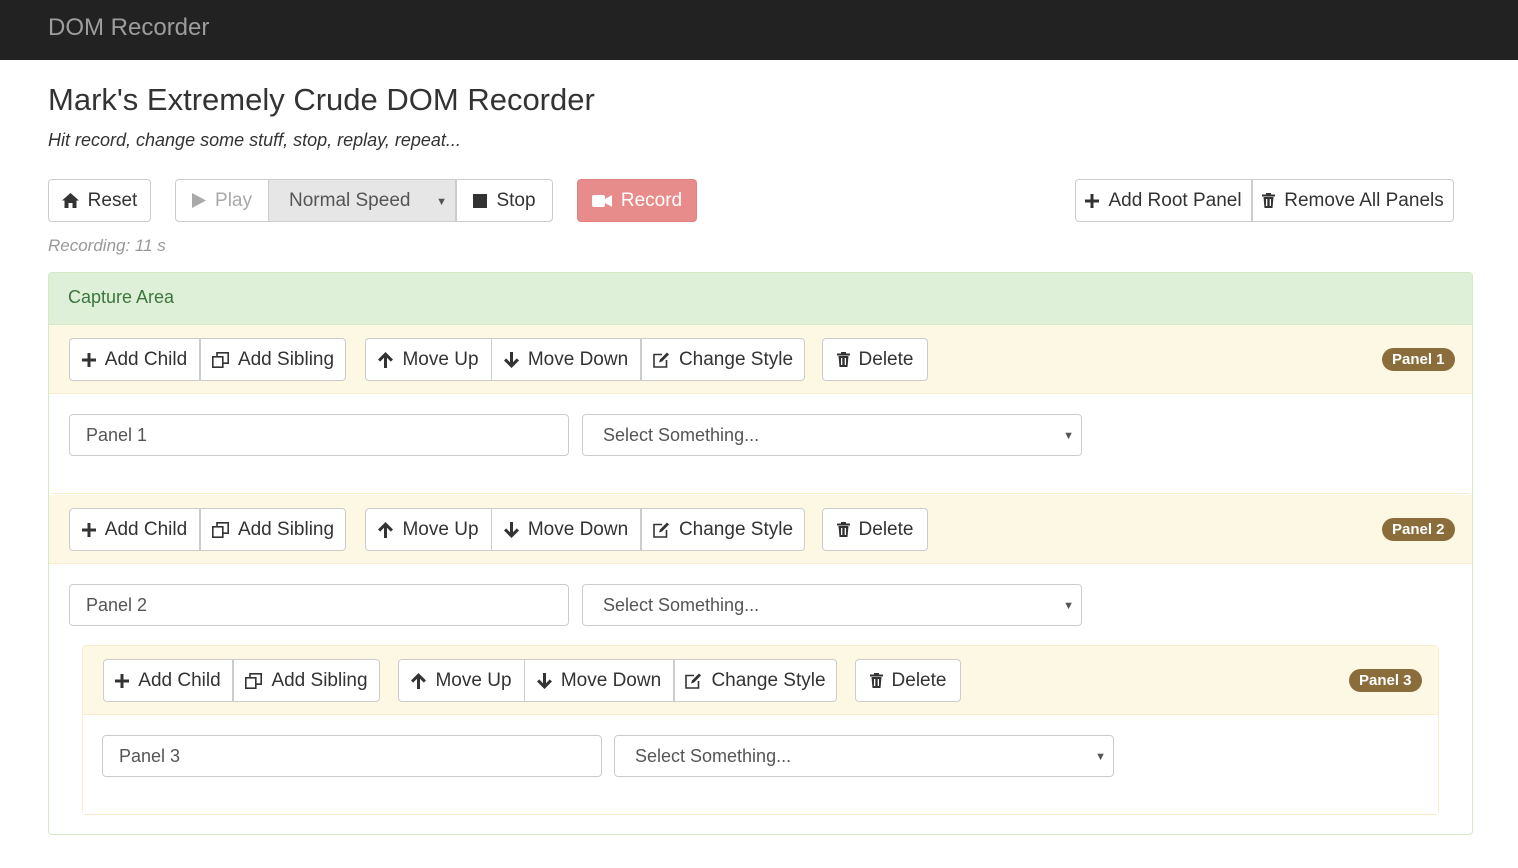  I want to click on remove-all-panels-label: Remove All Panels, so click(1364, 200).